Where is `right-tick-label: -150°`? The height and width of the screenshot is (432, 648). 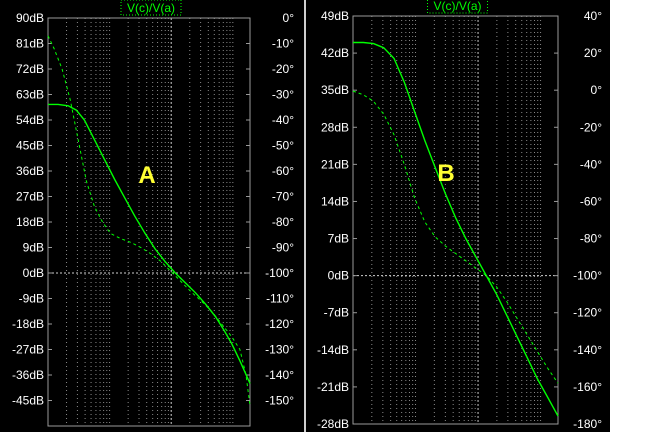
right-tick-label: -150° is located at coordinates (279, 401).